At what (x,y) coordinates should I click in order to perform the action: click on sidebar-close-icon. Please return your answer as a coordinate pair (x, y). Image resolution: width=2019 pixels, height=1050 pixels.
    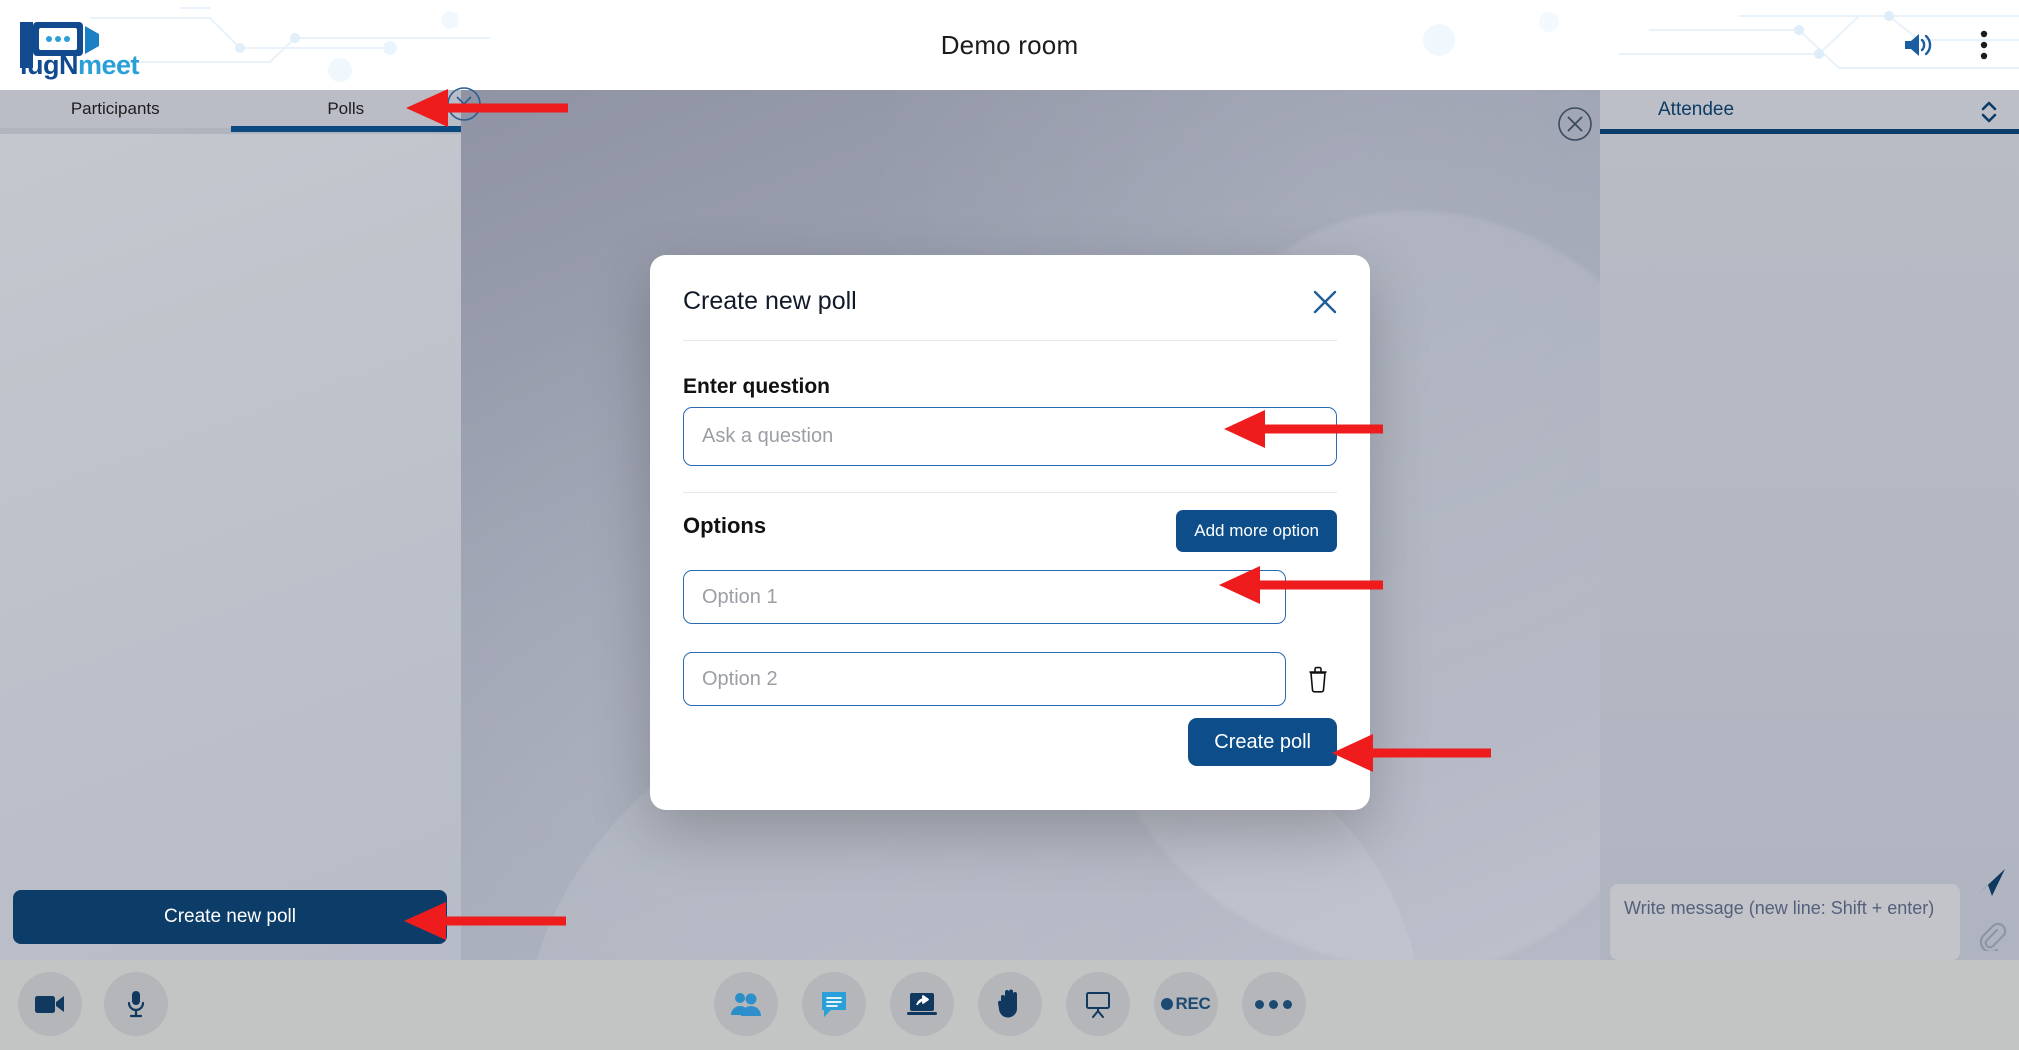
    Looking at the image, I should click on (464, 104).